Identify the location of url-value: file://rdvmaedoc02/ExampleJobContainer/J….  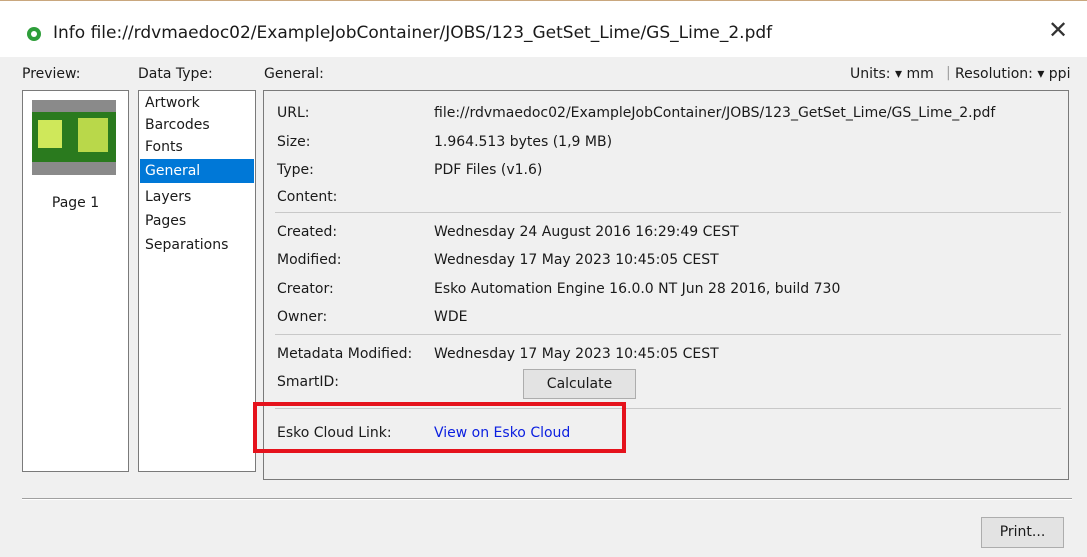
(715, 113).